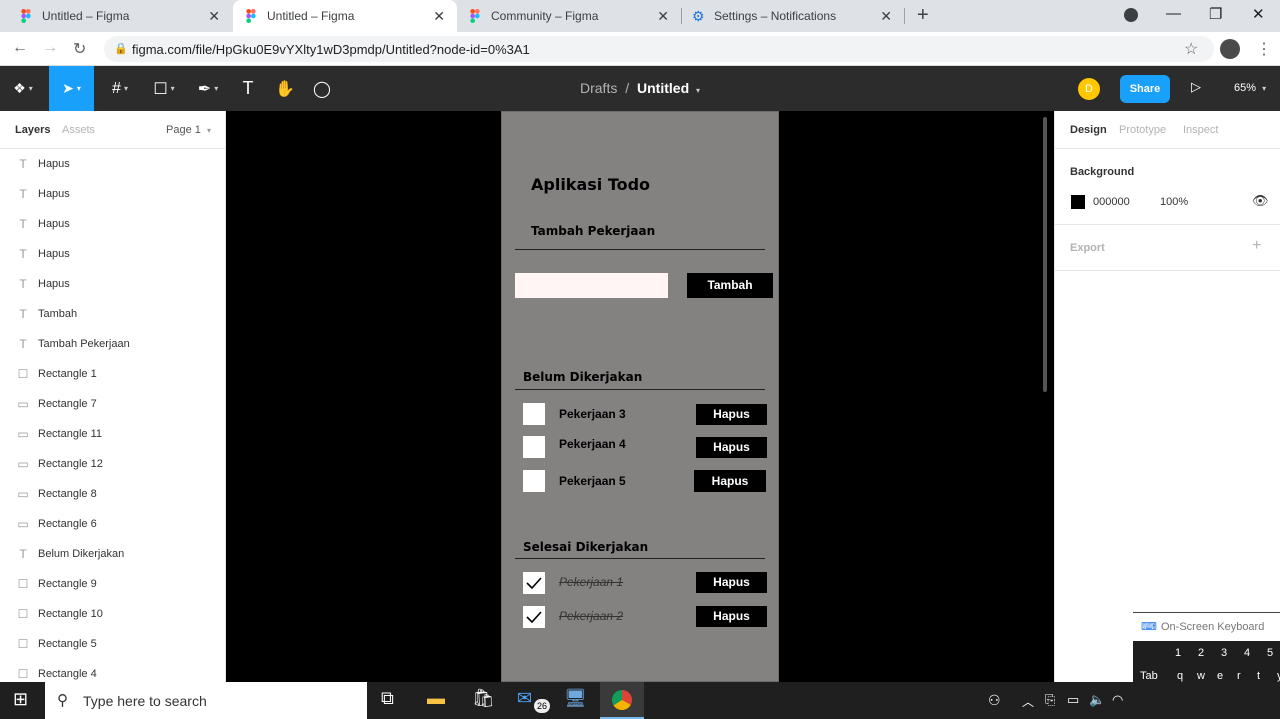  I want to click on profile-avatar, so click(1230, 49).